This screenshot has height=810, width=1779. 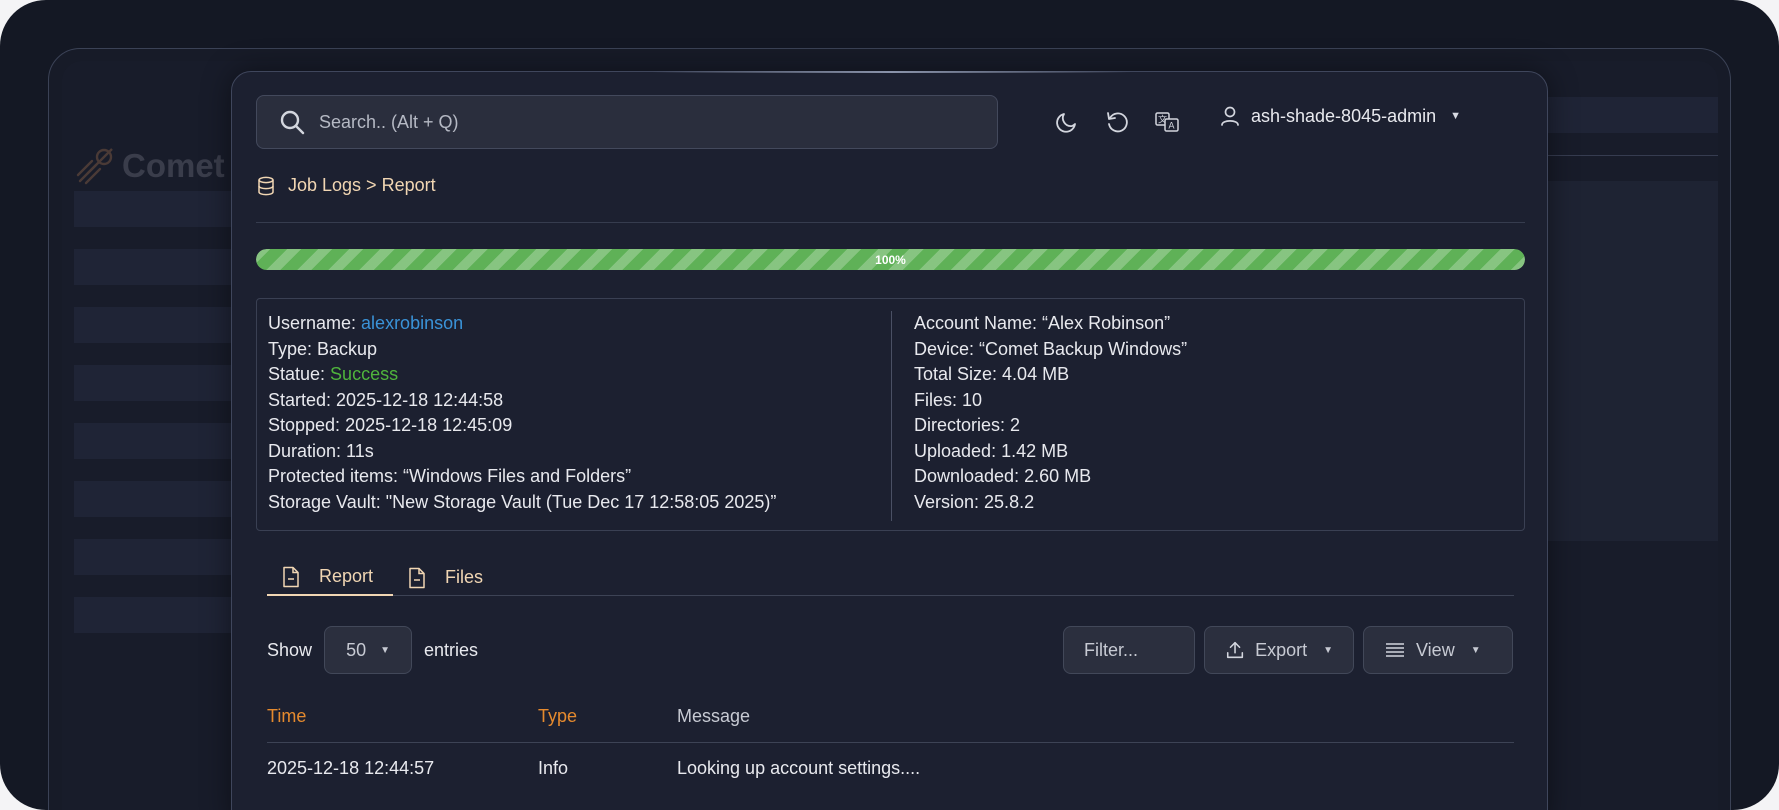 I want to click on user-menu: ash-shade-8045-admin ▼, so click(x=1340, y=116).